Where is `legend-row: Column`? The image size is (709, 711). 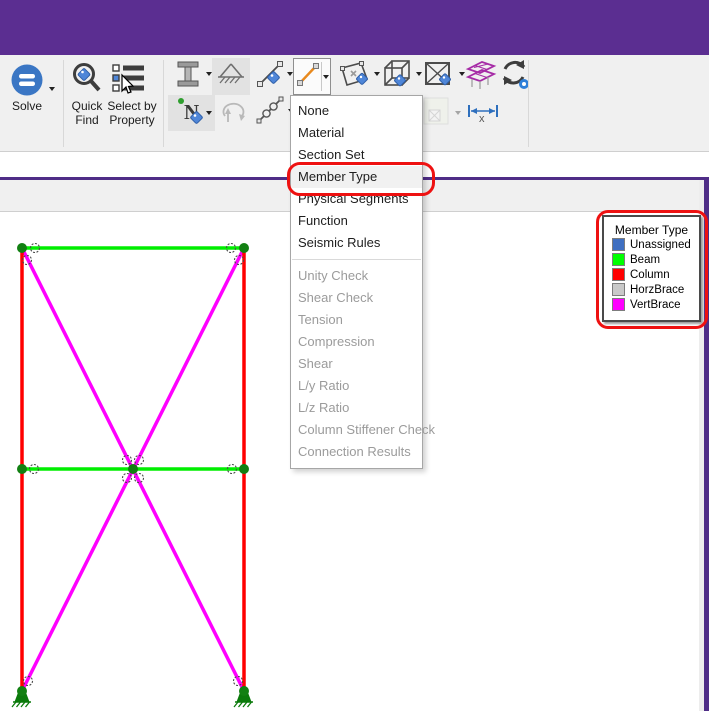
legend-row: Column is located at coordinates (655, 274).